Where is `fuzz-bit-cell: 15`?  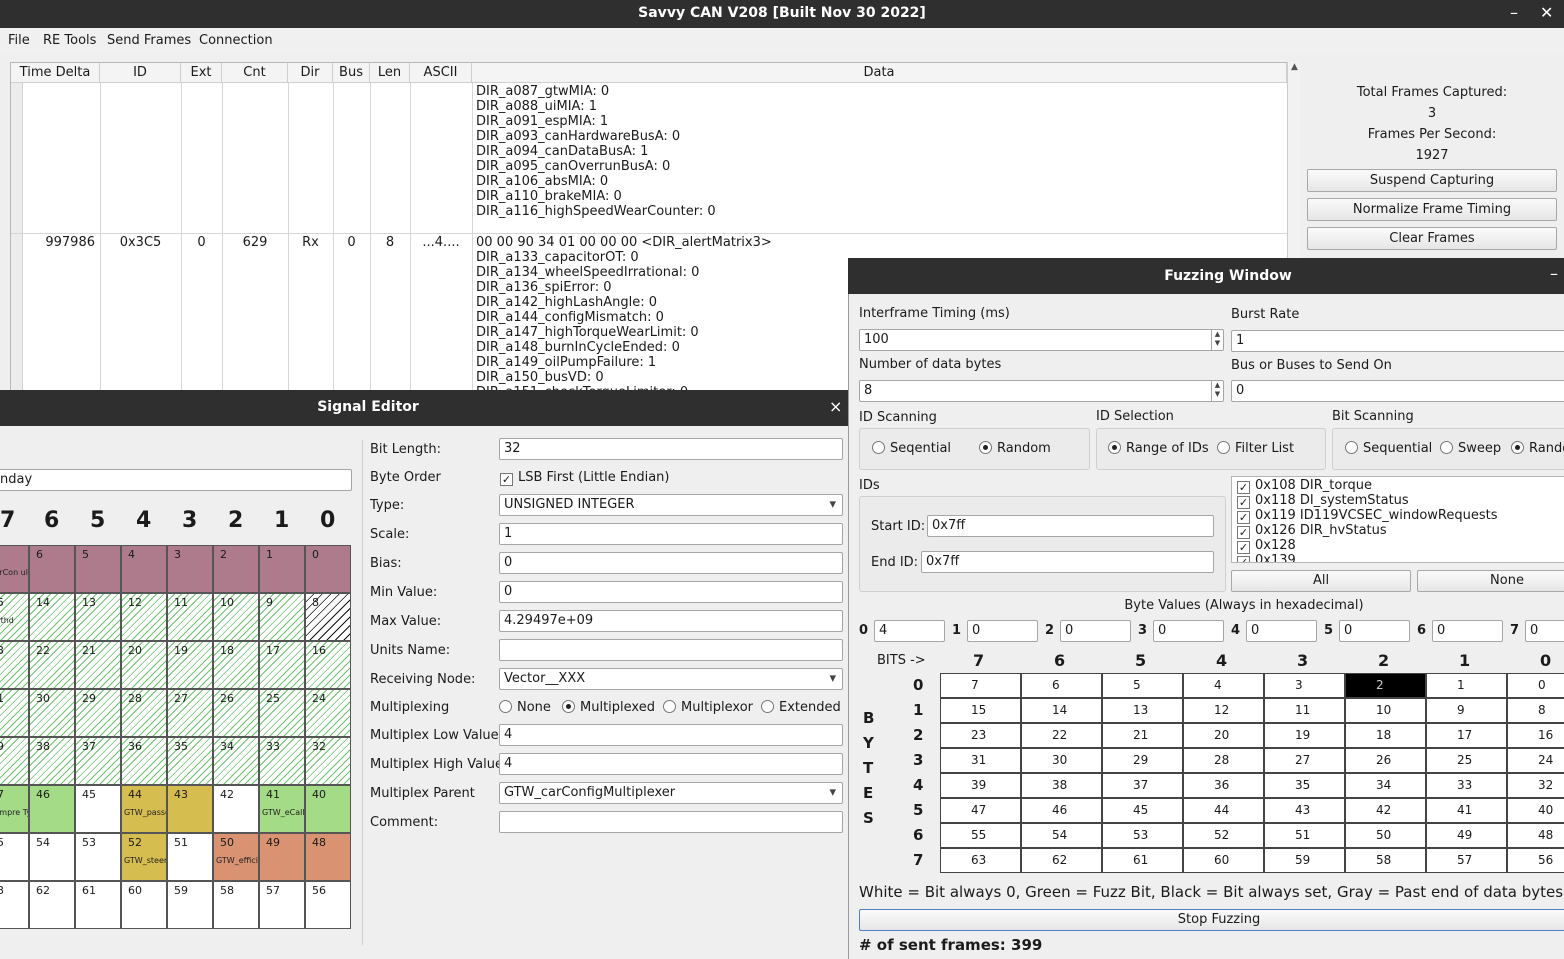 fuzz-bit-cell: 15 is located at coordinates (980, 710).